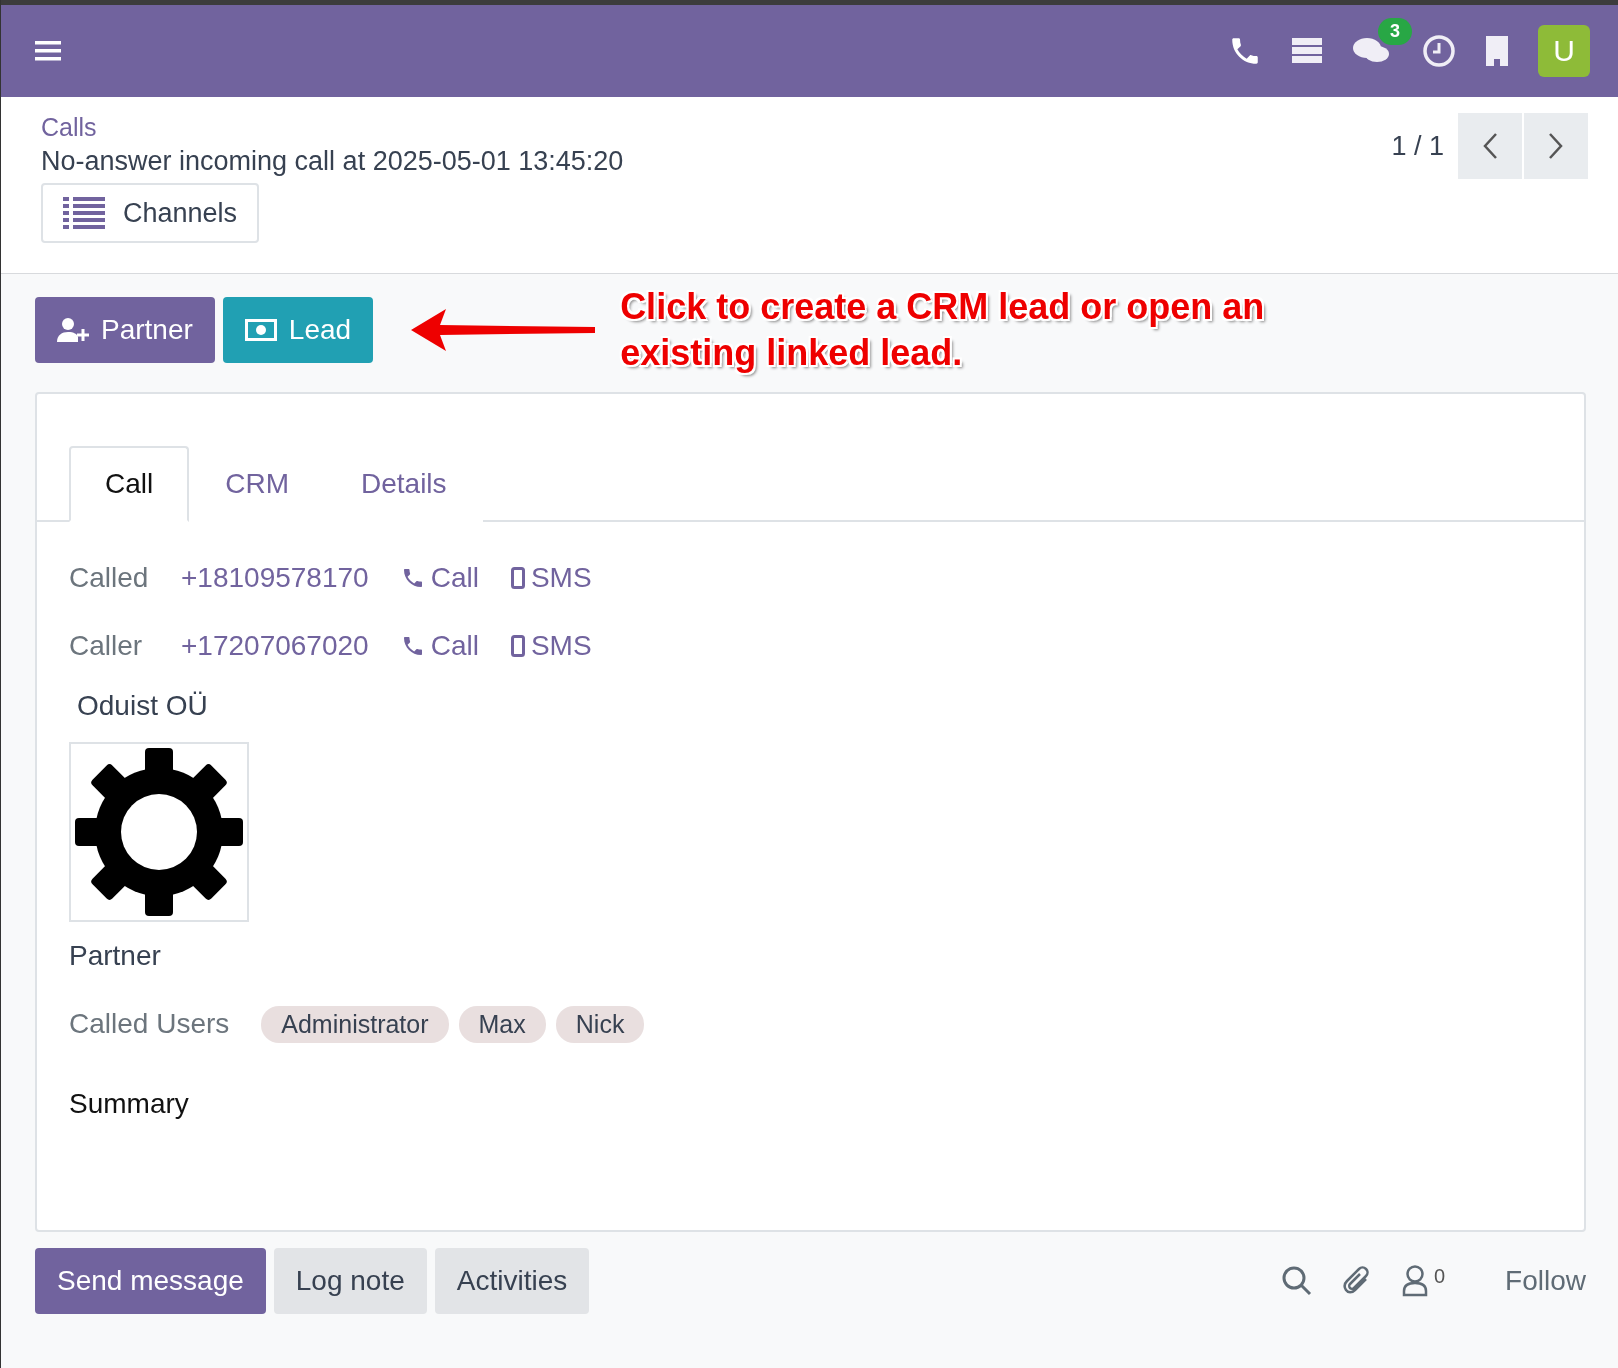 The width and height of the screenshot is (1618, 1368). I want to click on server-icon, so click(1307, 51).